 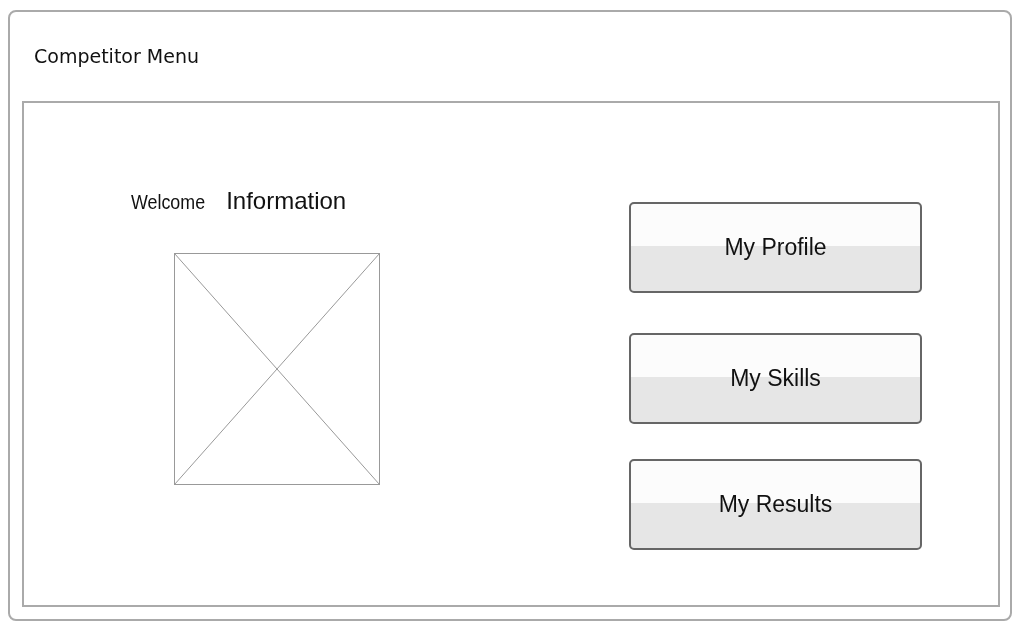 What do you see at coordinates (286, 201) in the screenshot?
I see `welcome-heading: Information` at bounding box center [286, 201].